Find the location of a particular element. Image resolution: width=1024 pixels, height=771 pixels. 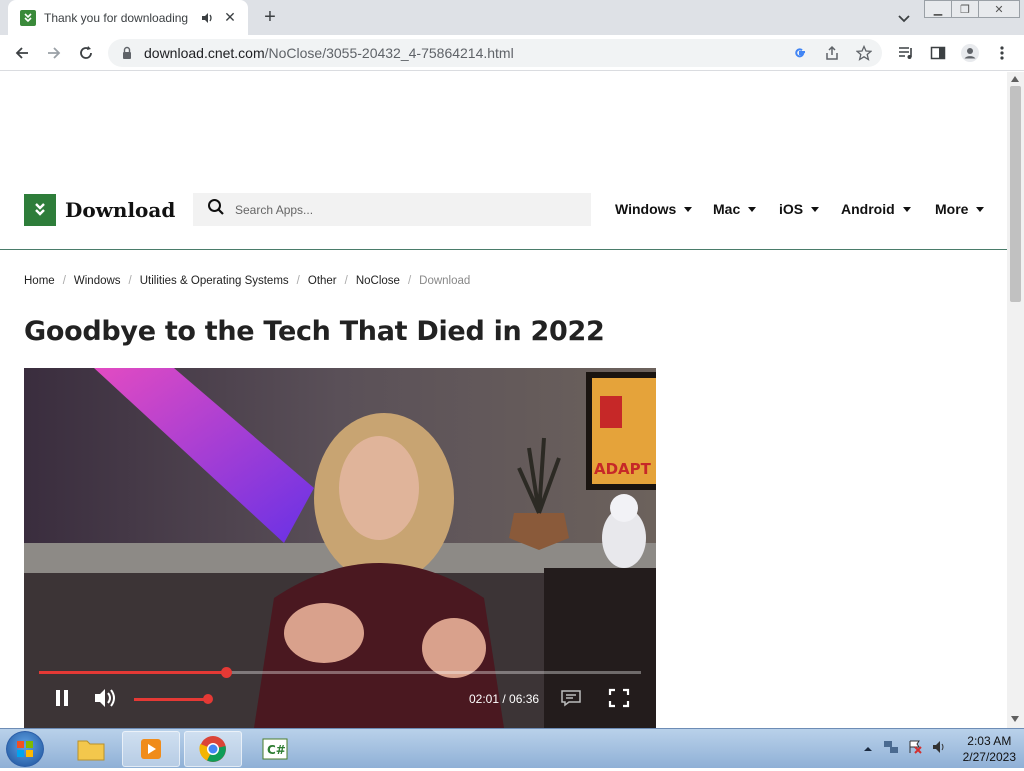

tray-expand-arrow-icon is located at coordinates (868, 749).